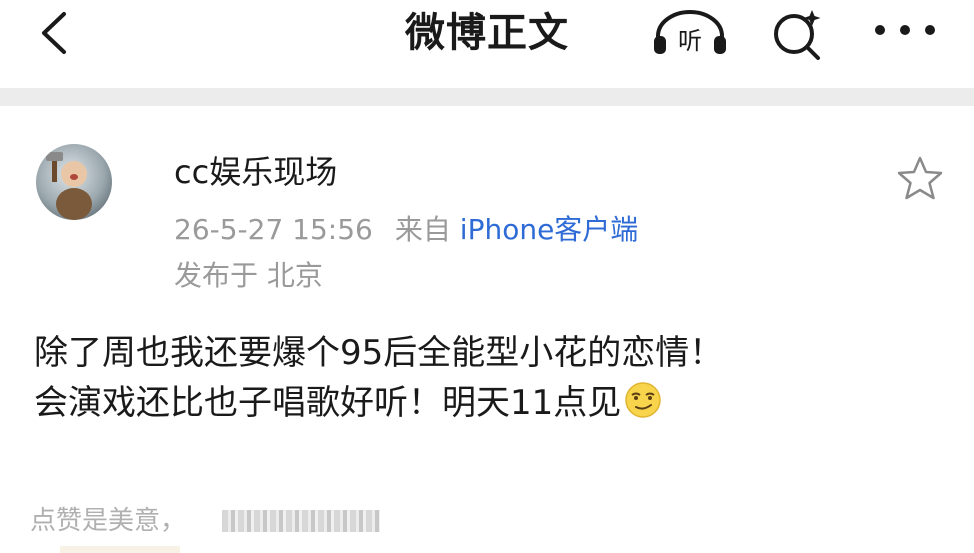  What do you see at coordinates (549, 229) in the screenshot?
I see `source-link: iPhone客户端` at bounding box center [549, 229].